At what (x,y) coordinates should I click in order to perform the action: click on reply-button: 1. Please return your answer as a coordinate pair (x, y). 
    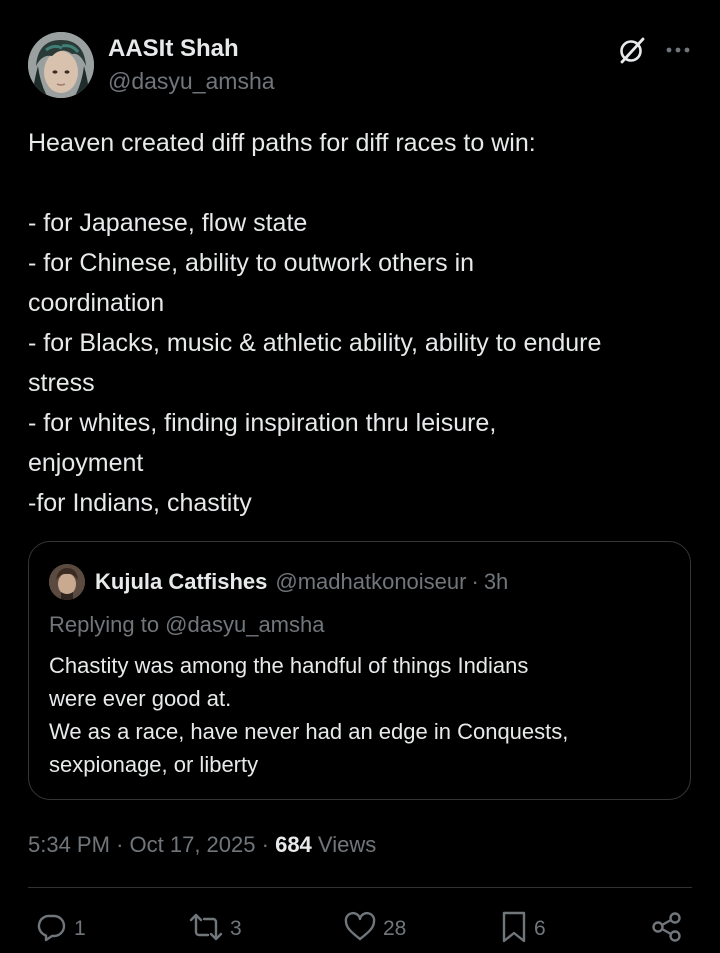
    Looking at the image, I should click on (61, 929).